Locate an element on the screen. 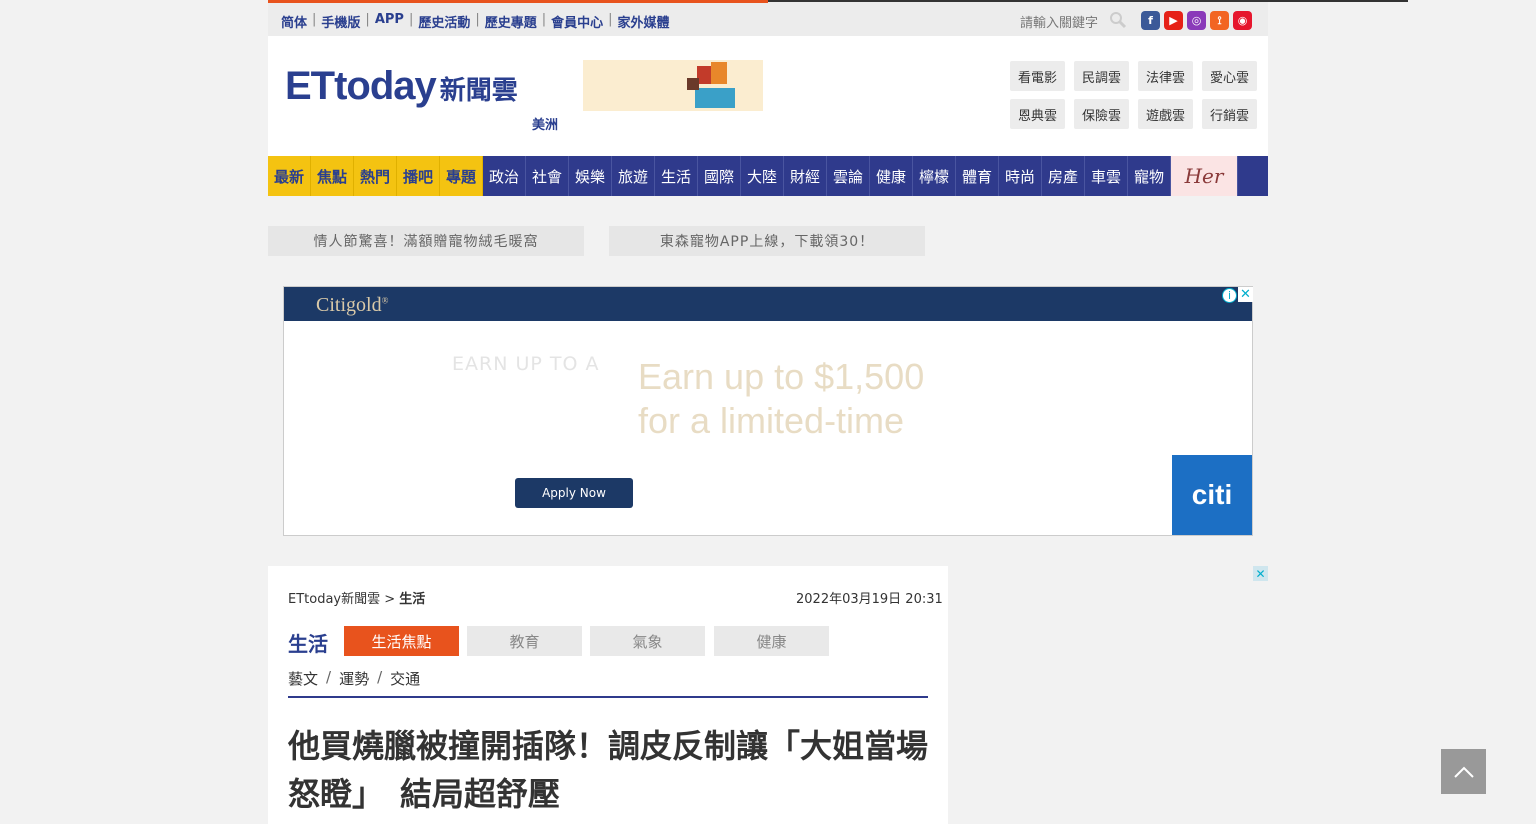 The height and width of the screenshot is (824, 1536). tab-weather: 氣象 is located at coordinates (647, 641).